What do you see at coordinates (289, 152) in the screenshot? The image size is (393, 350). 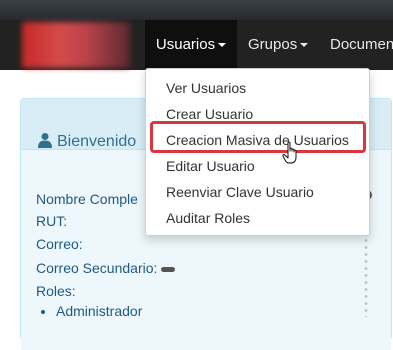 I see `hand-pointer-cursor-icon` at bounding box center [289, 152].